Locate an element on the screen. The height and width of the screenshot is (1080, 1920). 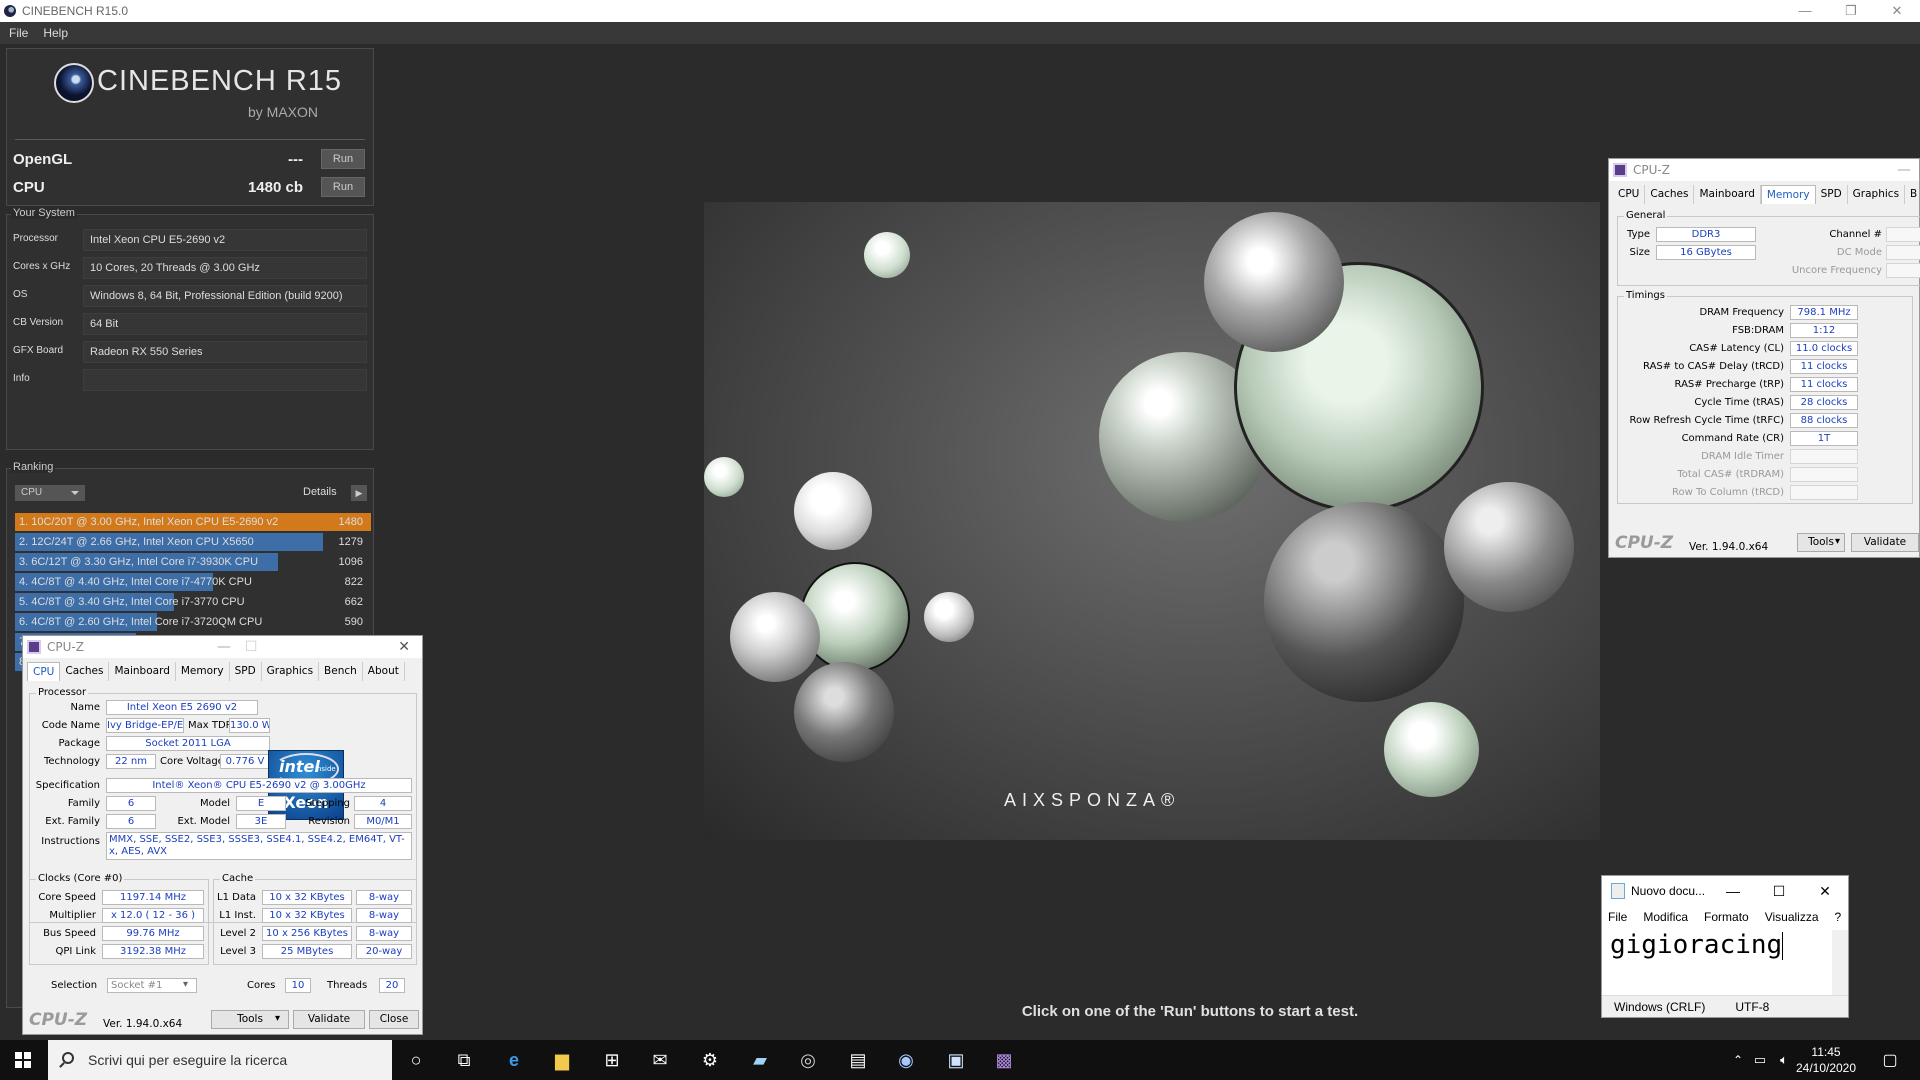
info-field is located at coordinates (225, 380).